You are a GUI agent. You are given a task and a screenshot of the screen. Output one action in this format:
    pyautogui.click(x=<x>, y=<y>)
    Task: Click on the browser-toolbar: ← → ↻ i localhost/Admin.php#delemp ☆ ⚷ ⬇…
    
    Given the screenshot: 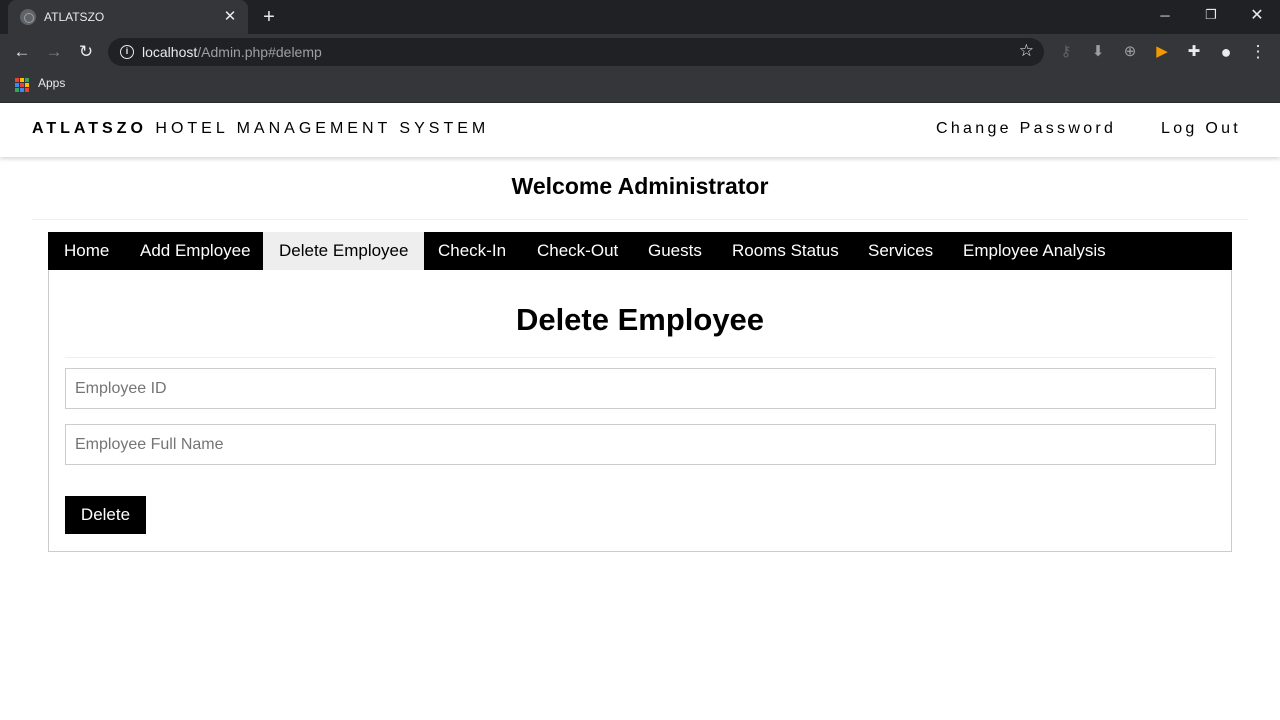 What is the action you would take?
    pyautogui.click(x=640, y=52)
    